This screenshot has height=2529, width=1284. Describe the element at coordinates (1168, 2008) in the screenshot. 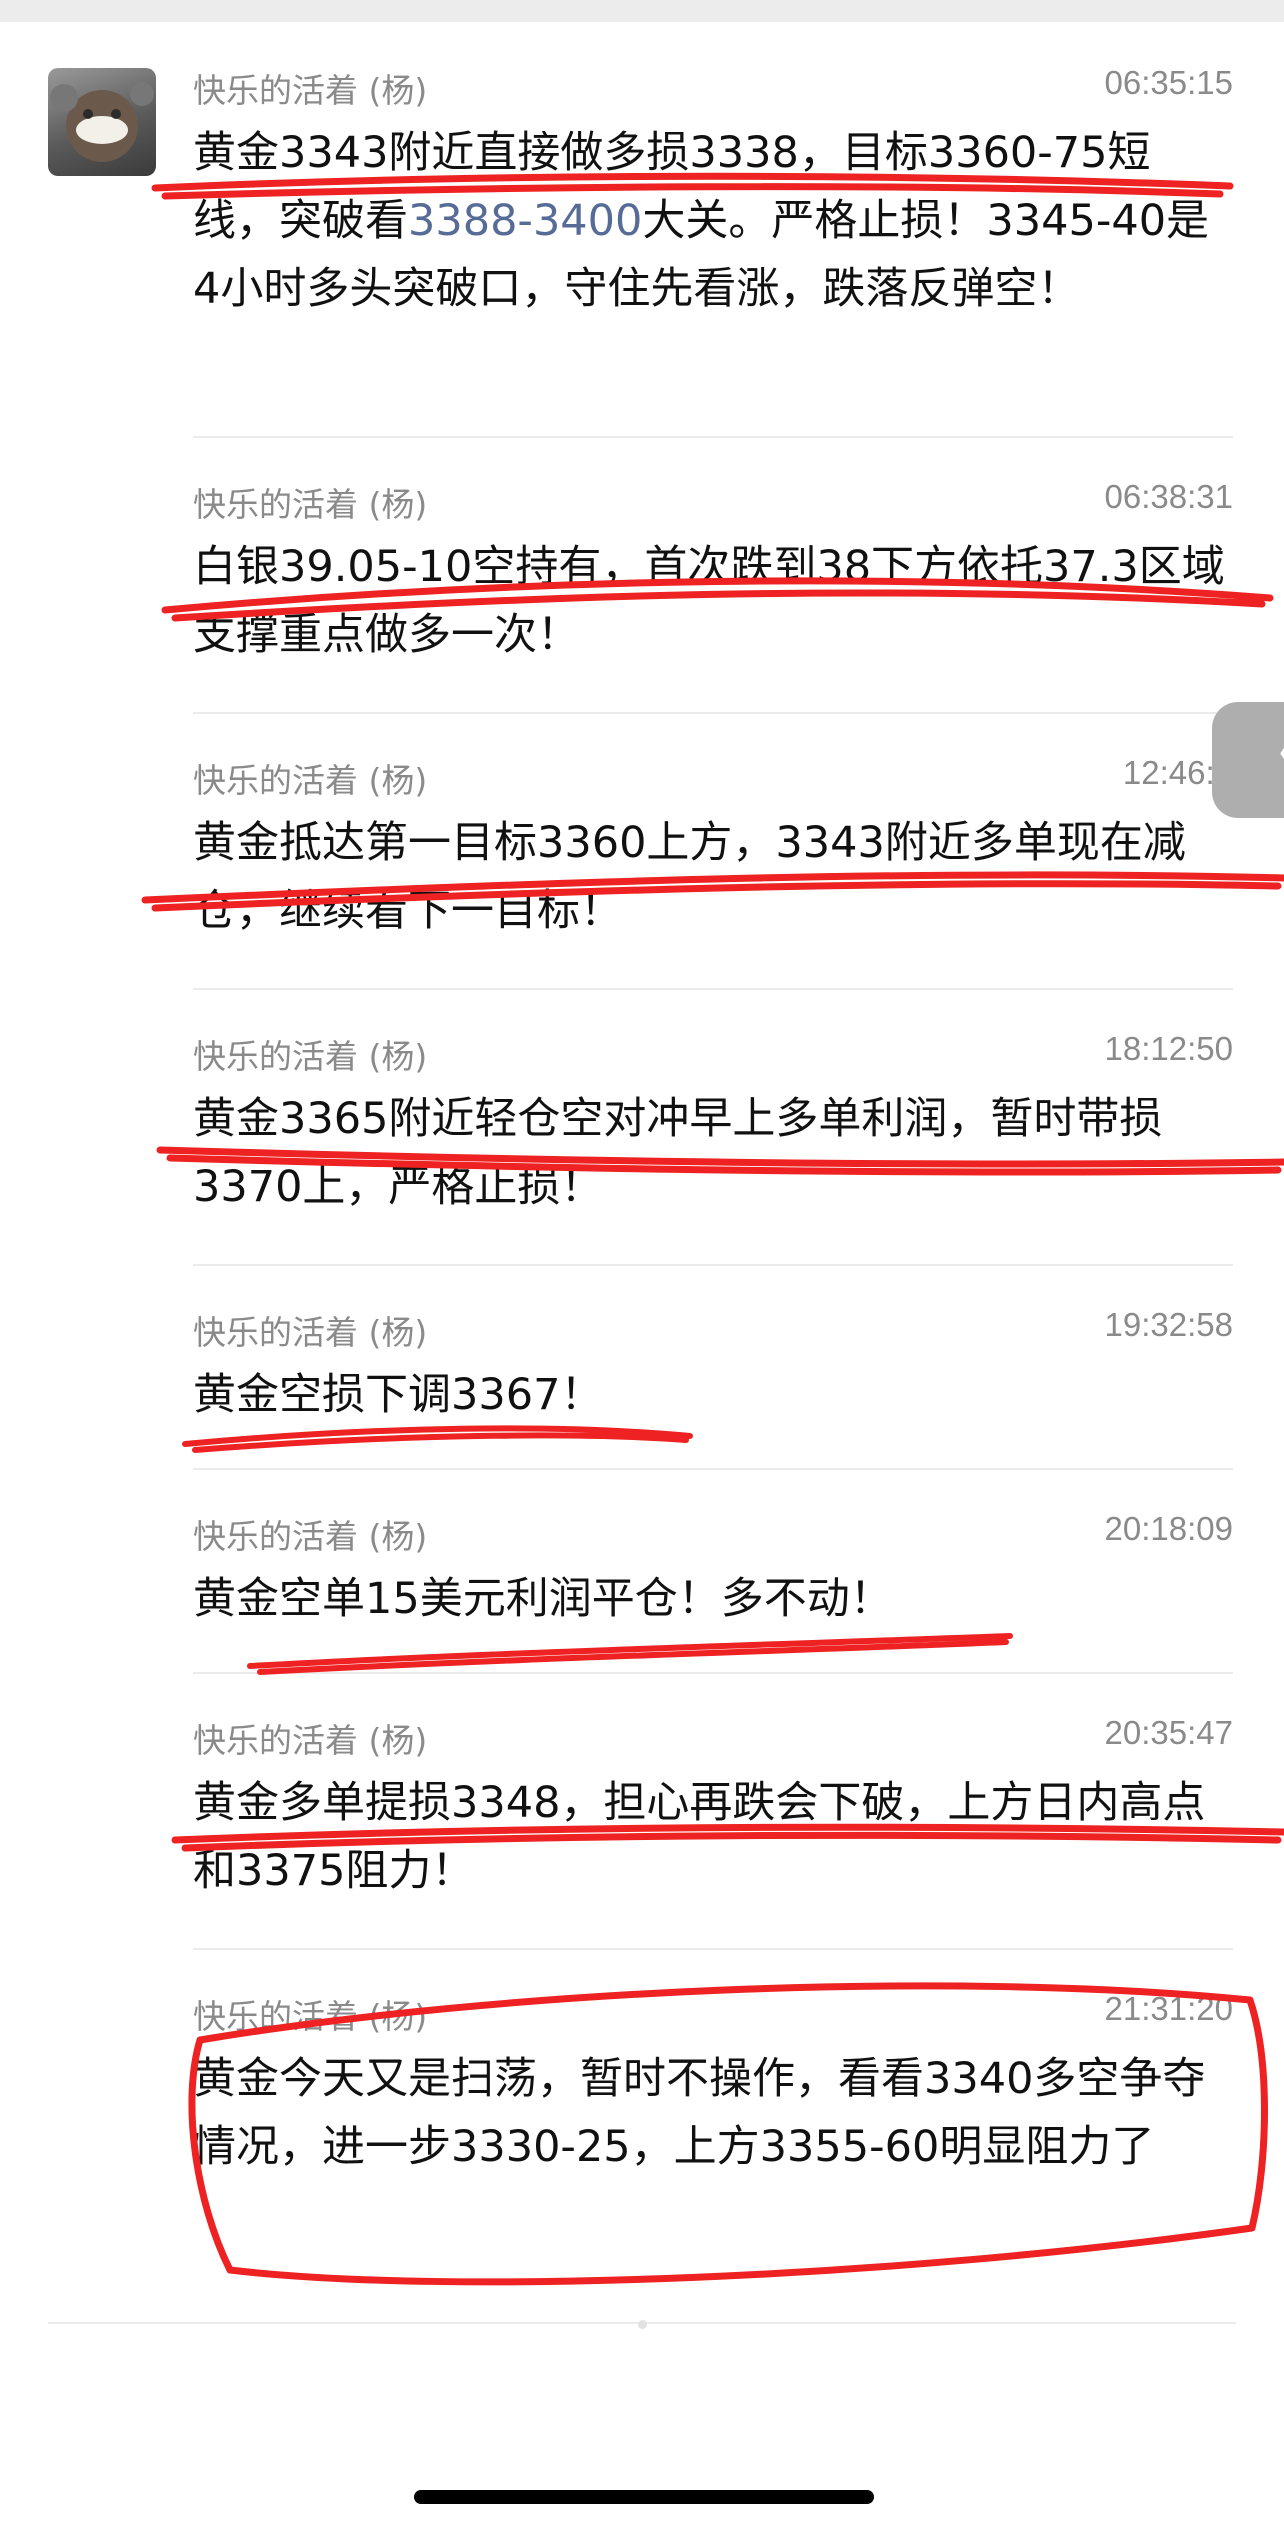

I see `message-time: 21:31:20` at that location.